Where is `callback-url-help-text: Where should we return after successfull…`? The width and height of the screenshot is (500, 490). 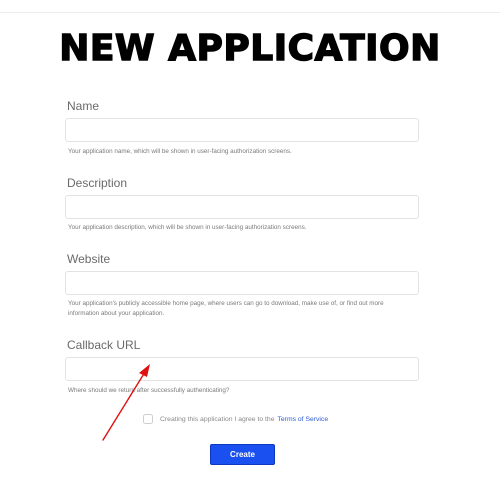
callback-url-help-text: Where should we return after successfull… is located at coordinates (149, 390).